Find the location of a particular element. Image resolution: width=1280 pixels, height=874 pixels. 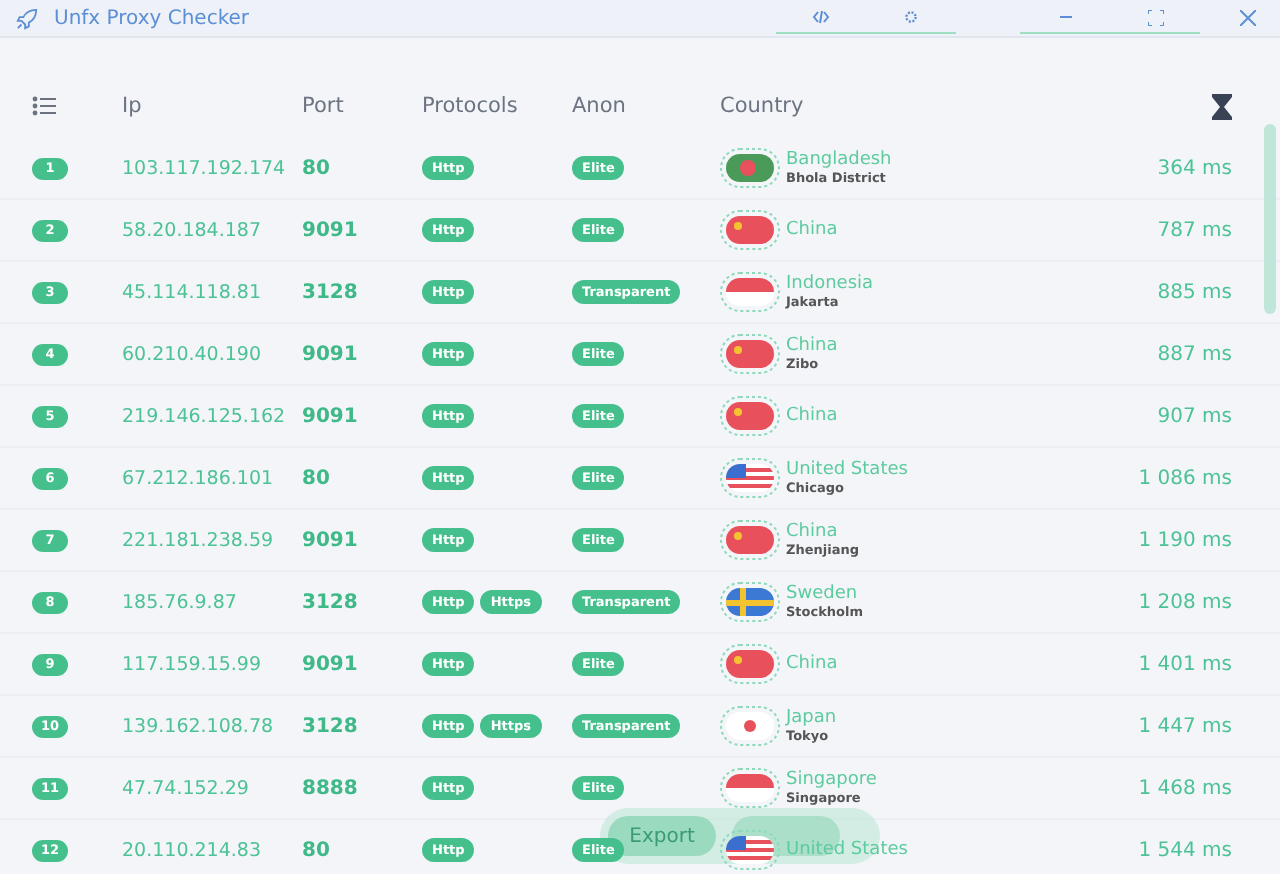

column-header: Country is located at coordinates (966, 106).